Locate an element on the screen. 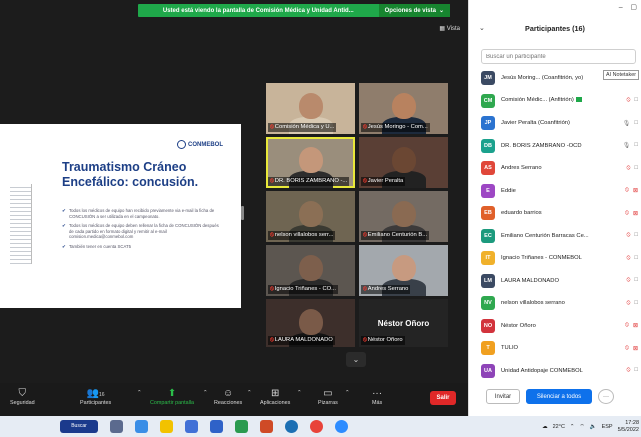  volume-icon: 🔈 is located at coordinates (593, 427).